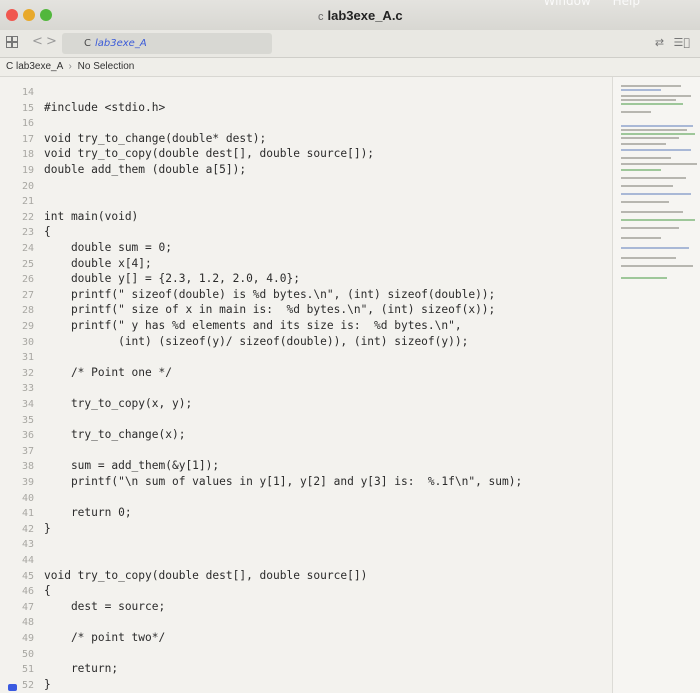 The width and height of the screenshot is (700, 693). Describe the element at coordinates (46, 15) in the screenshot. I see `zoom-window-button` at that location.